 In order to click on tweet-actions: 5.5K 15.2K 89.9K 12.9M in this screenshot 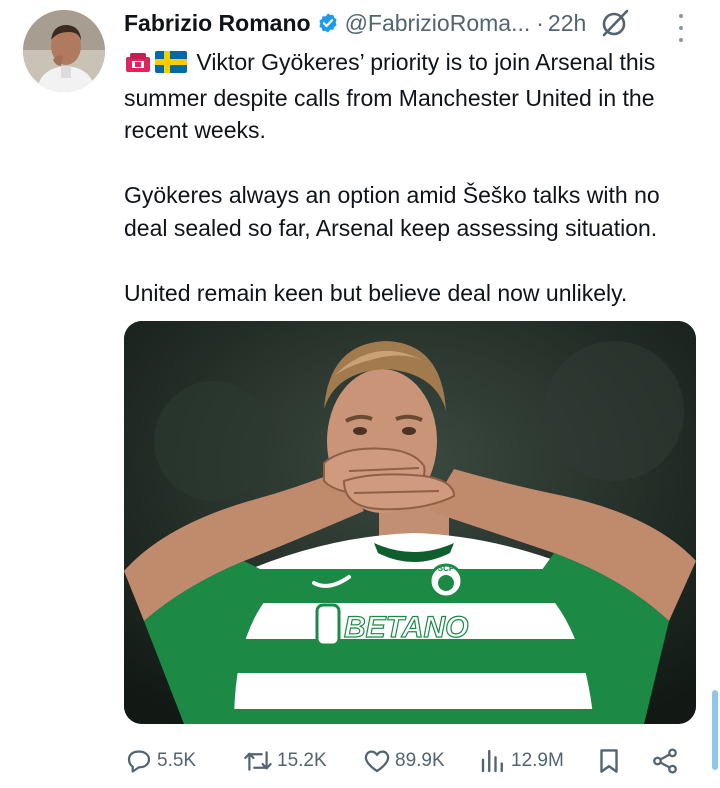, I will do `click(410, 761)`.